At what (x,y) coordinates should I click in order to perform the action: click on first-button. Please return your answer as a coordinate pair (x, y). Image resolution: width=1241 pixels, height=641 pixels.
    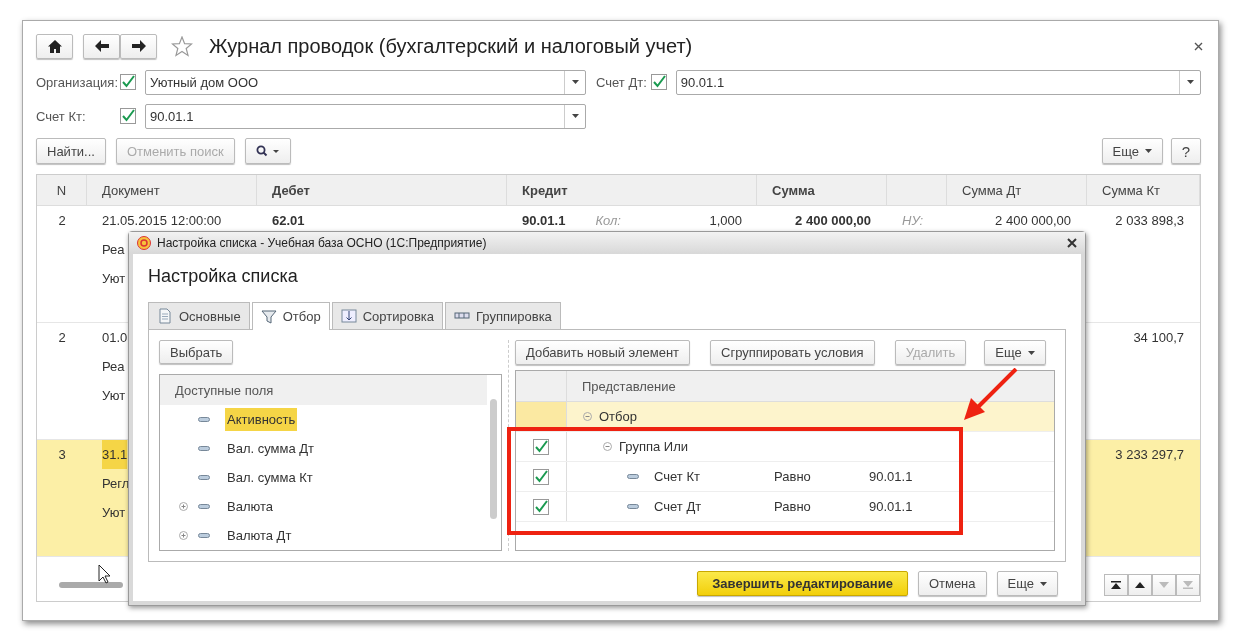
    Looking at the image, I should click on (1116, 585).